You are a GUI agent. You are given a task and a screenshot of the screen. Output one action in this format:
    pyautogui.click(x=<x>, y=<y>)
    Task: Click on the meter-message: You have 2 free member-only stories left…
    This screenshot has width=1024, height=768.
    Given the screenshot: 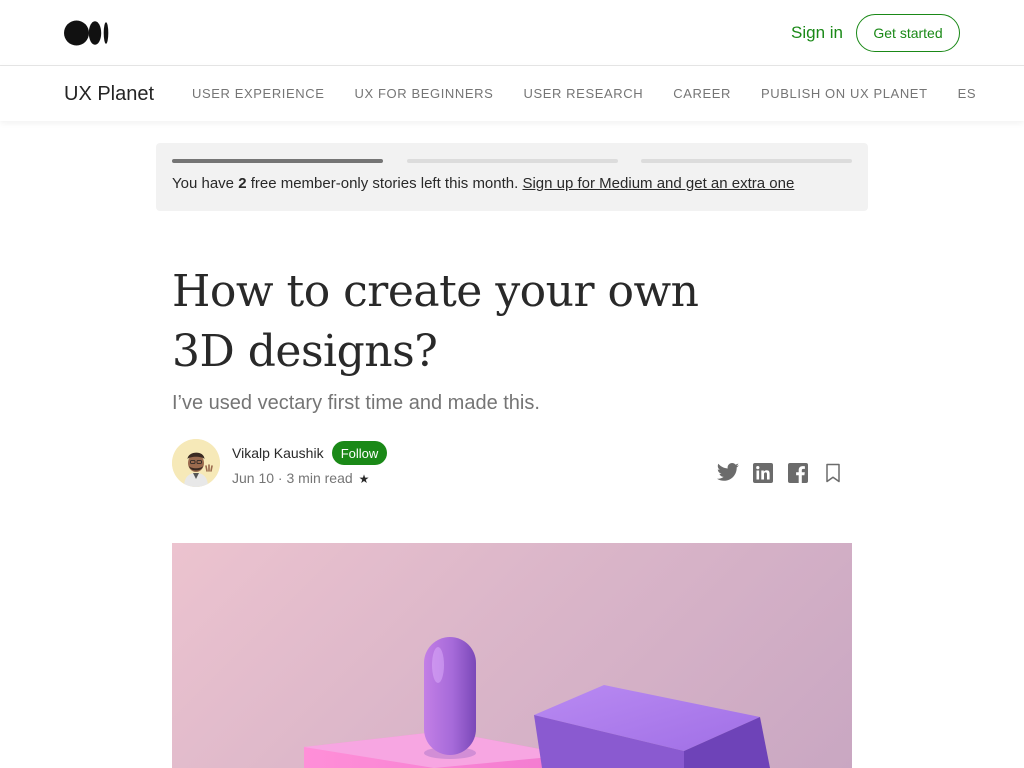 What is the action you would take?
    pyautogui.click(x=483, y=183)
    